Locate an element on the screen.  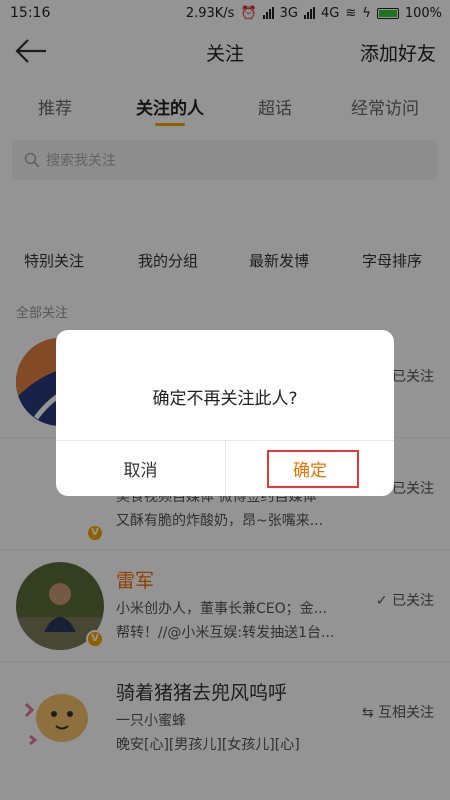
dialog-message: 确定不再关注此人? is located at coordinates (225, 399).